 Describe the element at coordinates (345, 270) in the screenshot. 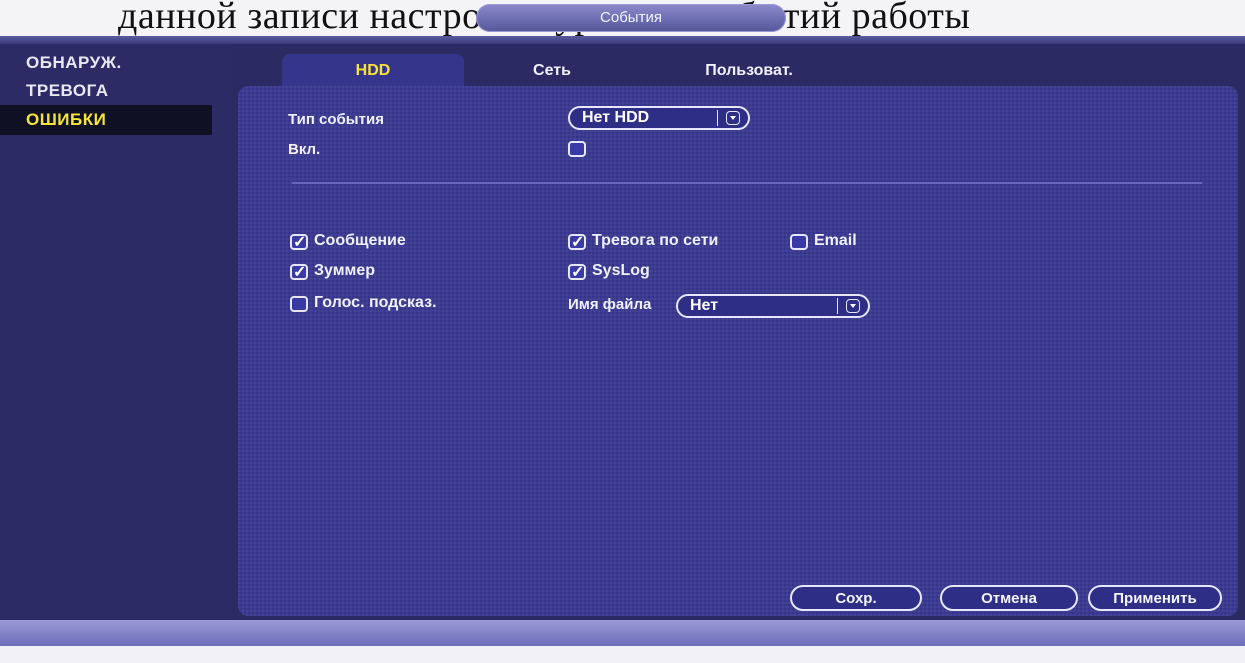

I see `buzzer-label: Зуммер` at that location.